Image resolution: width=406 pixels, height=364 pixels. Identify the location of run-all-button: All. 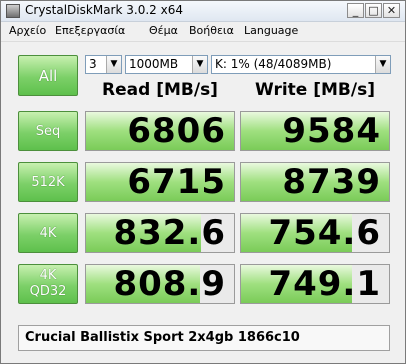
(48, 75).